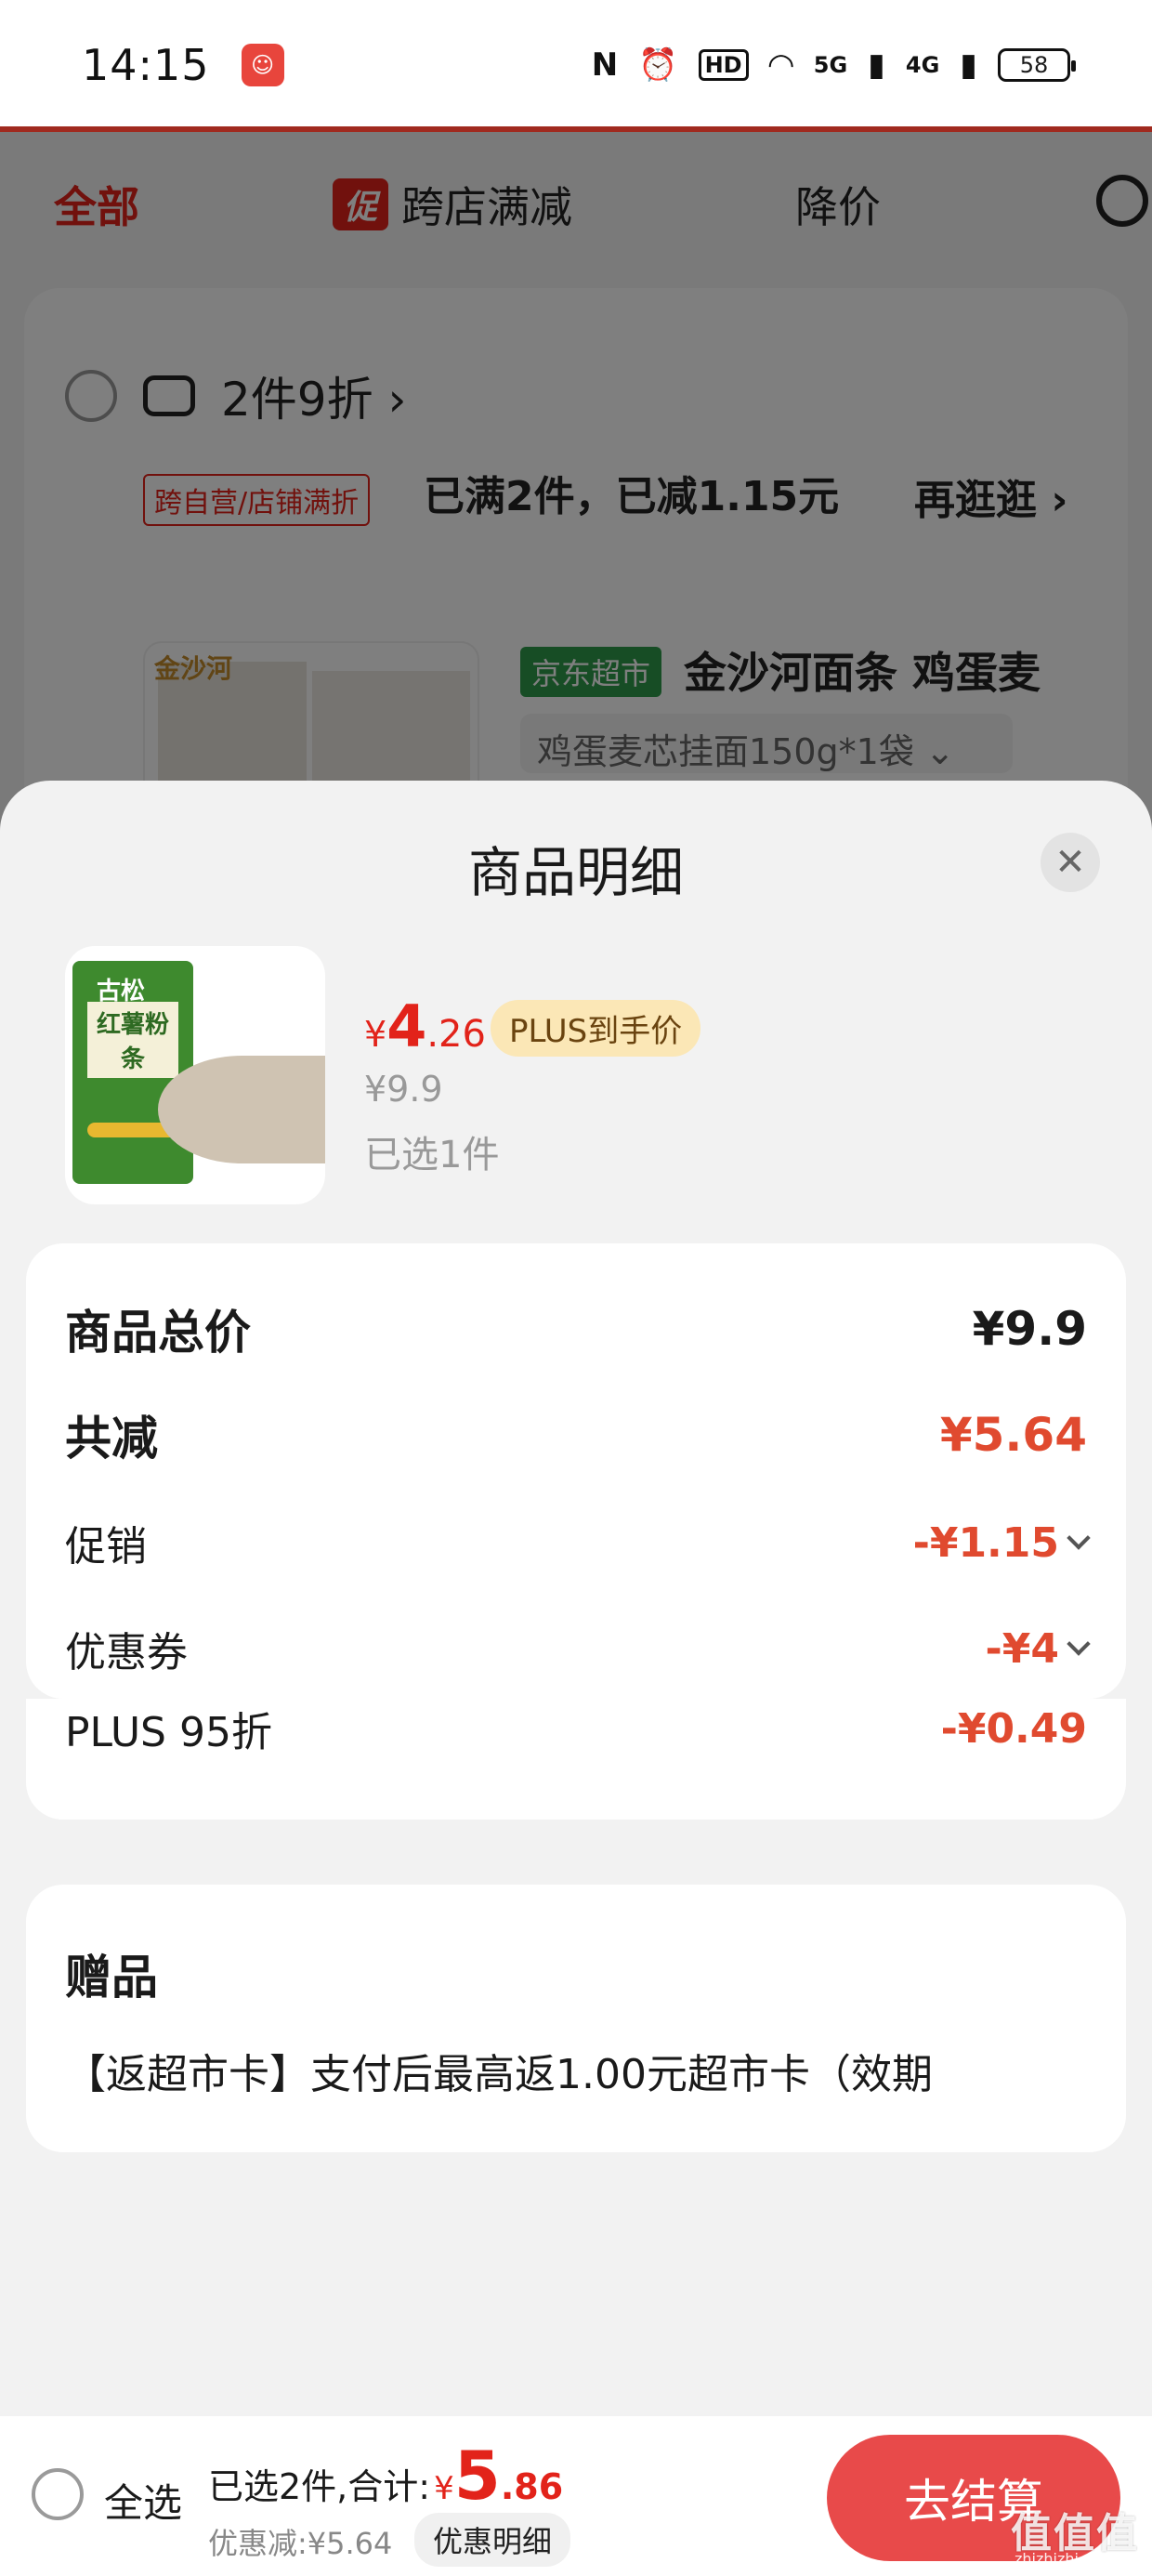 The height and width of the screenshot is (2576, 1152). What do you see at coordinates (146, 65) in the screenshot?
I see `status-time: 14:15` at bounding box center [146, 65].